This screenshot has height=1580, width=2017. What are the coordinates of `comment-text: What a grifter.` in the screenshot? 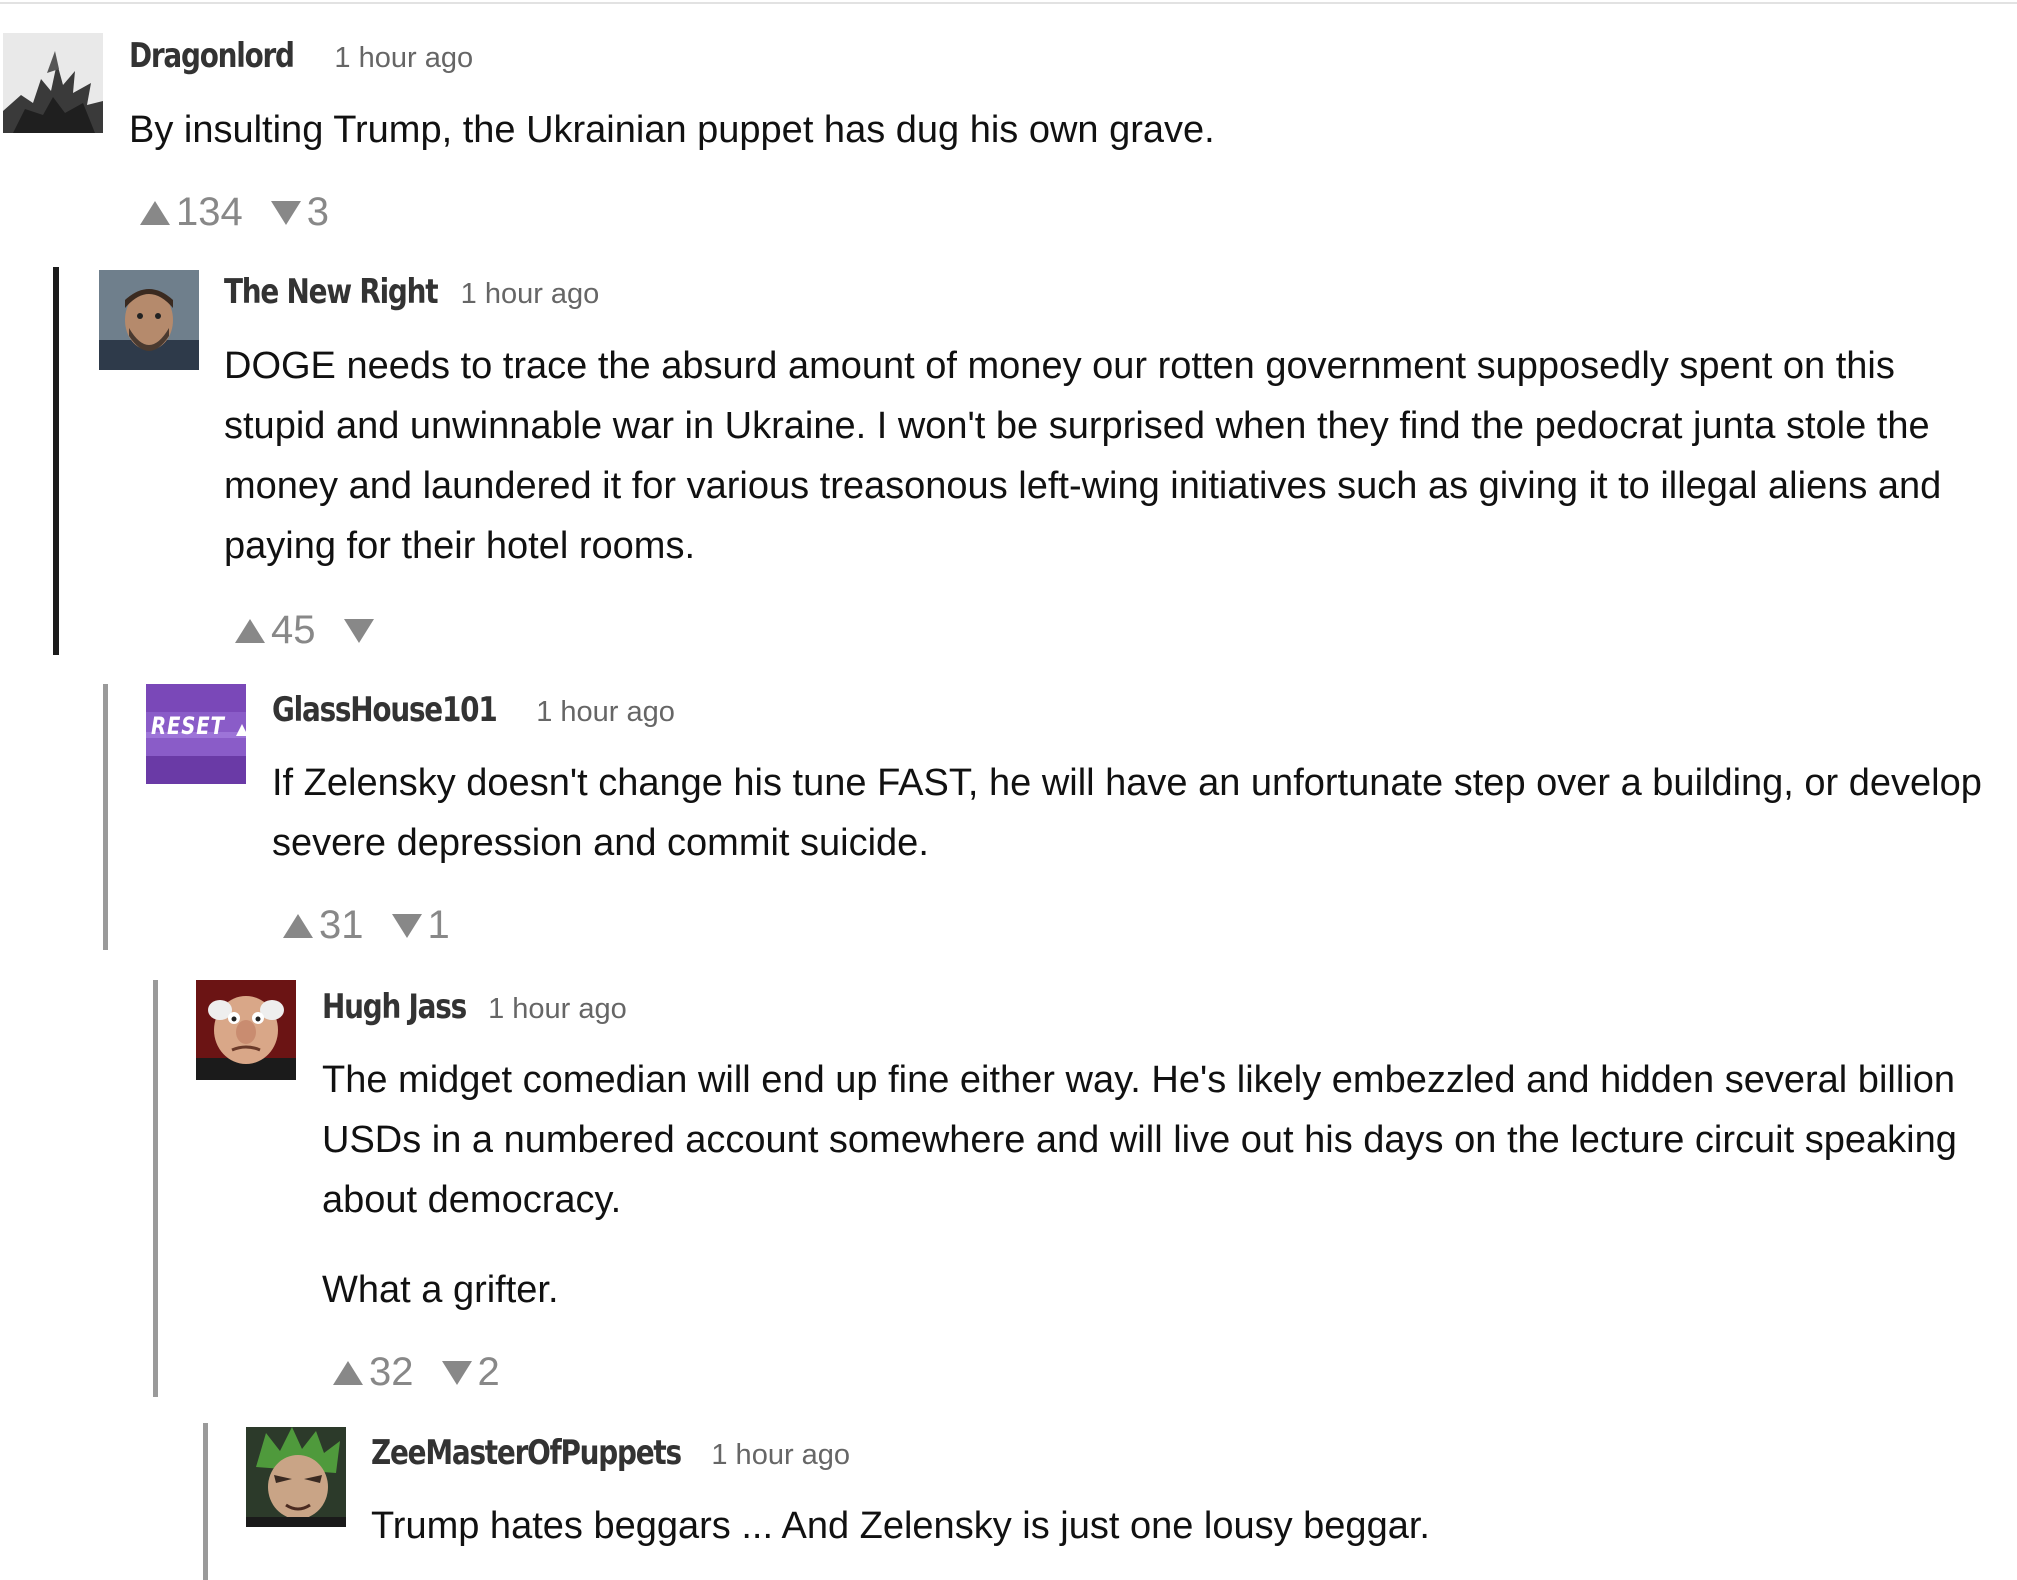 It's located at (440, 1290).